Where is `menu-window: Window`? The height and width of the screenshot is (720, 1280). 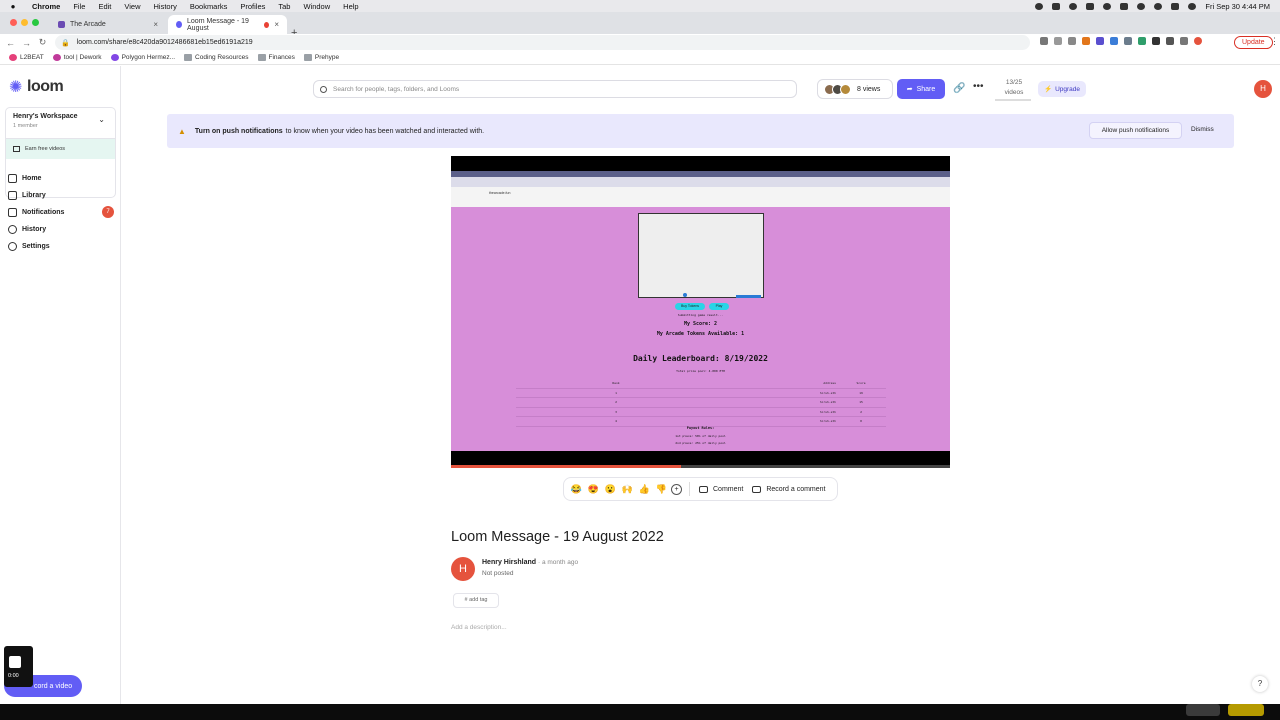
menu-window: Window is located at coordinates (316, 6).